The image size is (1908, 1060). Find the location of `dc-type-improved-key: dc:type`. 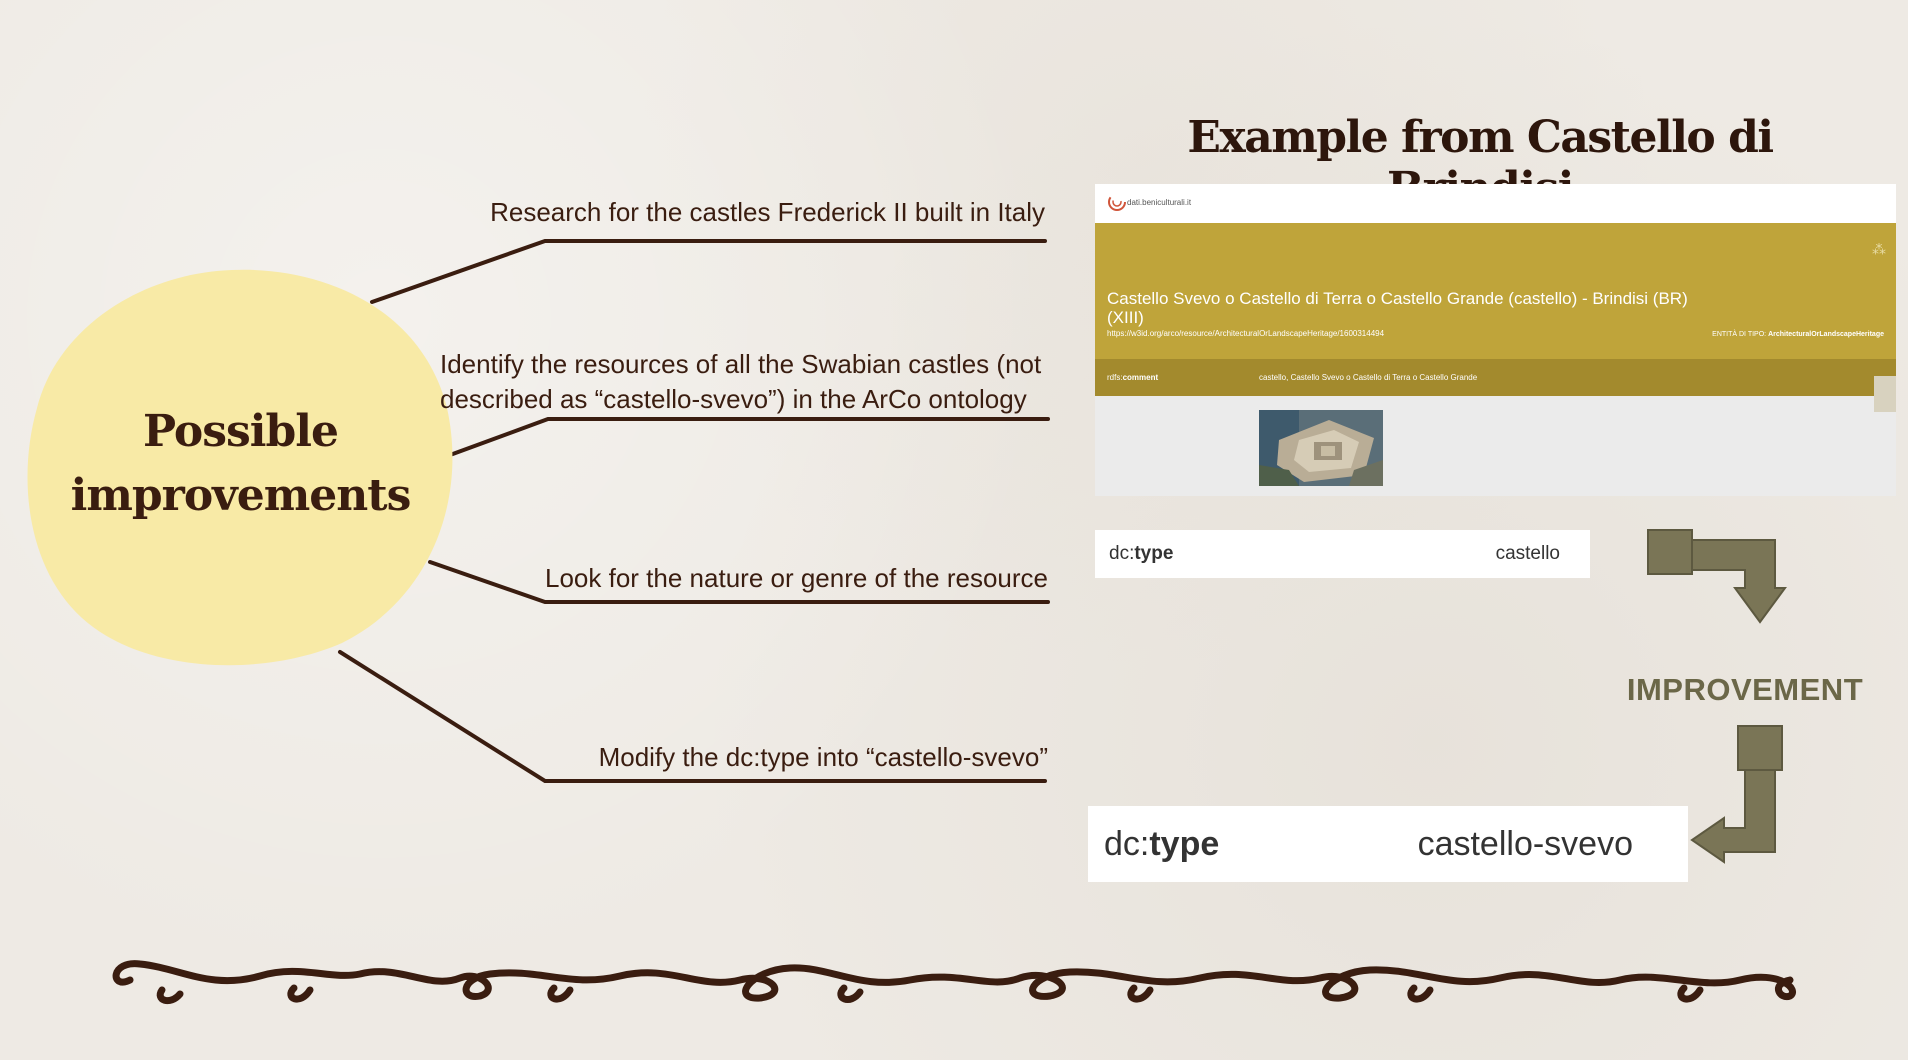

dc-type-improved-key: dc:type is located at coordinates (1161, 844).